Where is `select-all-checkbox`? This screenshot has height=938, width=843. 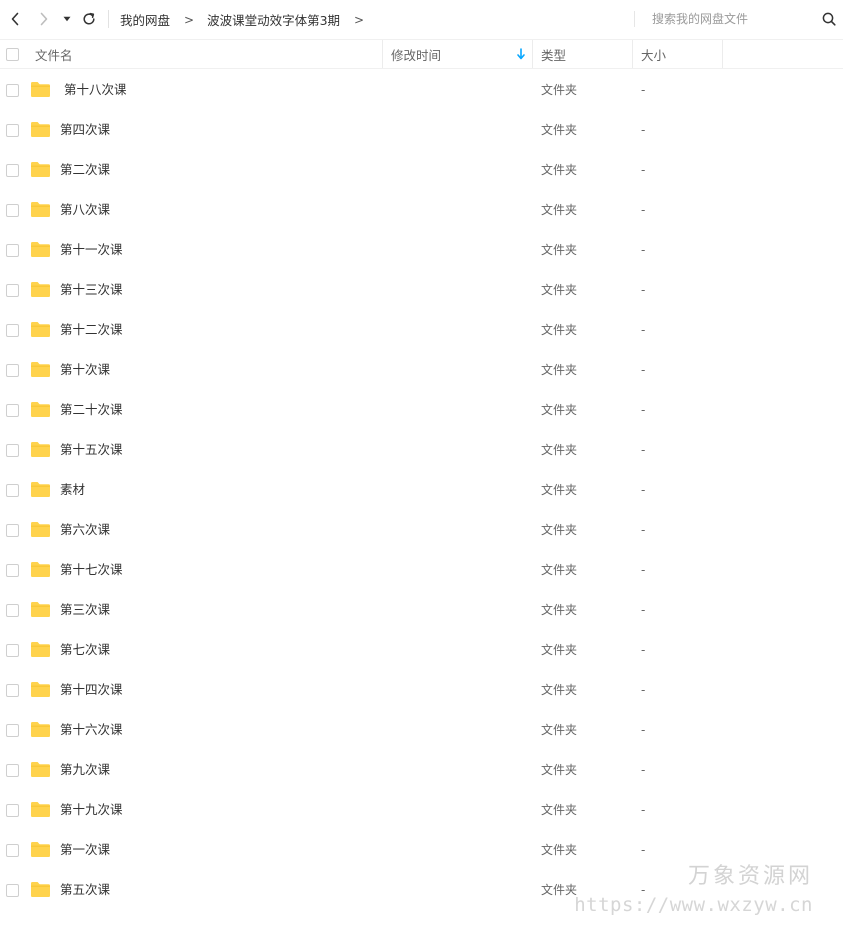
select-all-checkbox is located at coordinates (12, 54).